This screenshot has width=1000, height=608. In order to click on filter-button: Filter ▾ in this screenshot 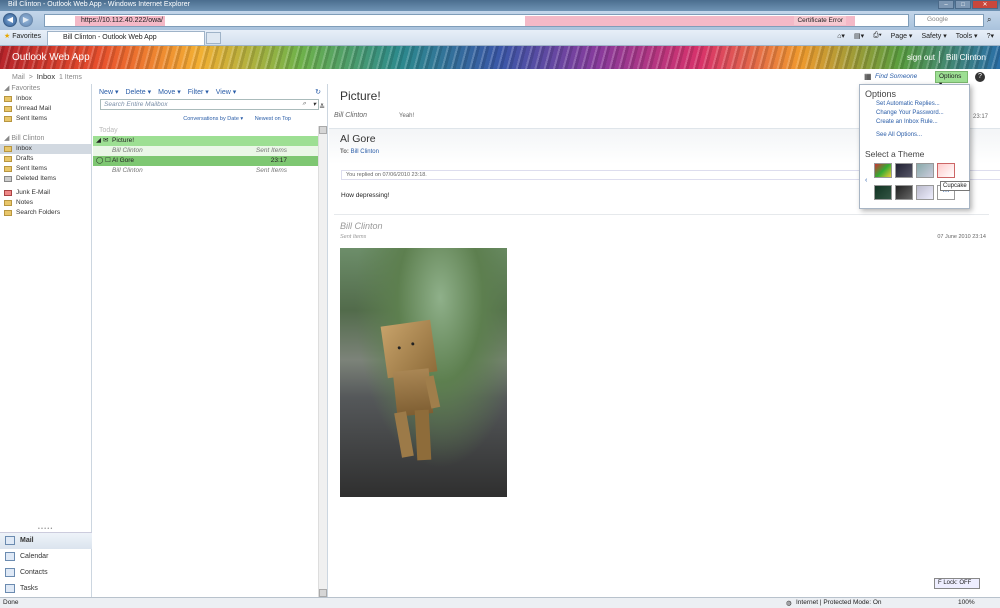, I will do `click(198, 92)`.